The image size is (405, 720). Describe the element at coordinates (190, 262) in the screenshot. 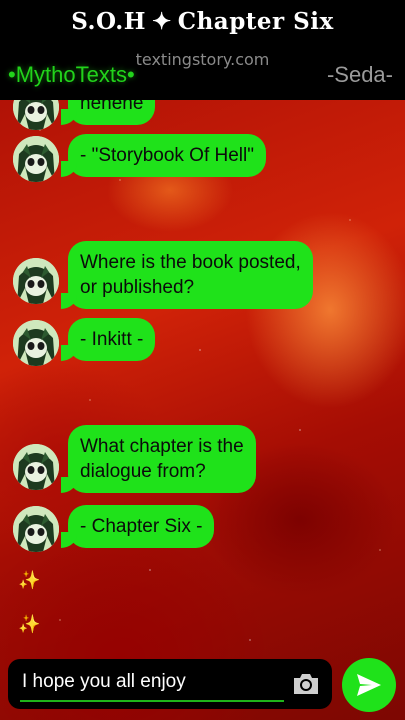

I see `message-line: Where is the book posted,` at that location.